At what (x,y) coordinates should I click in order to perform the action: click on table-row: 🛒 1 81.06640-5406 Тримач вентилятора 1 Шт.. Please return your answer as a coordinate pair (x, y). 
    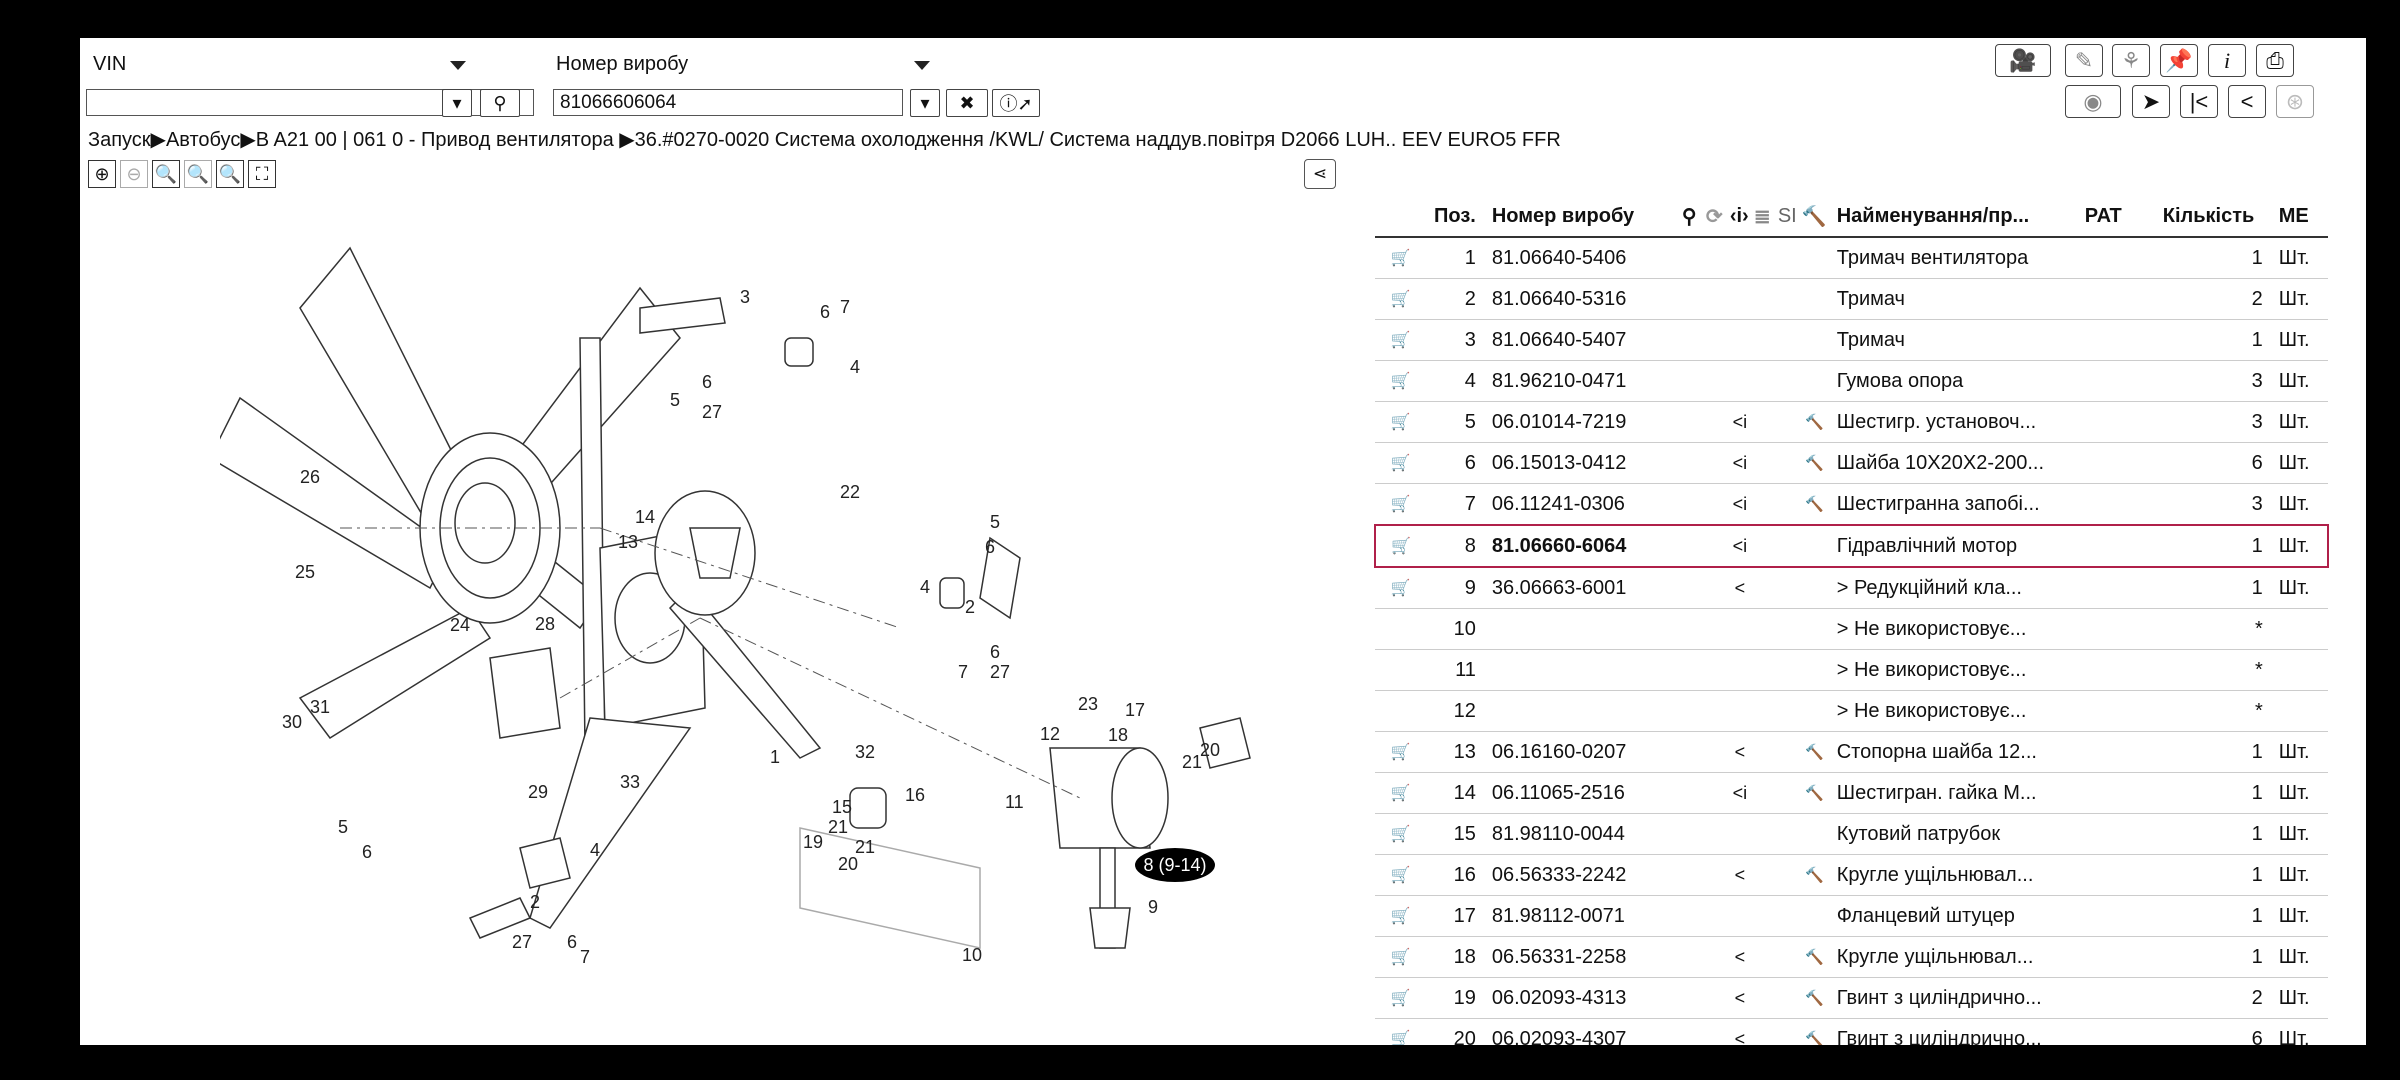
    Looking at the image, I should click on (1851, 258).